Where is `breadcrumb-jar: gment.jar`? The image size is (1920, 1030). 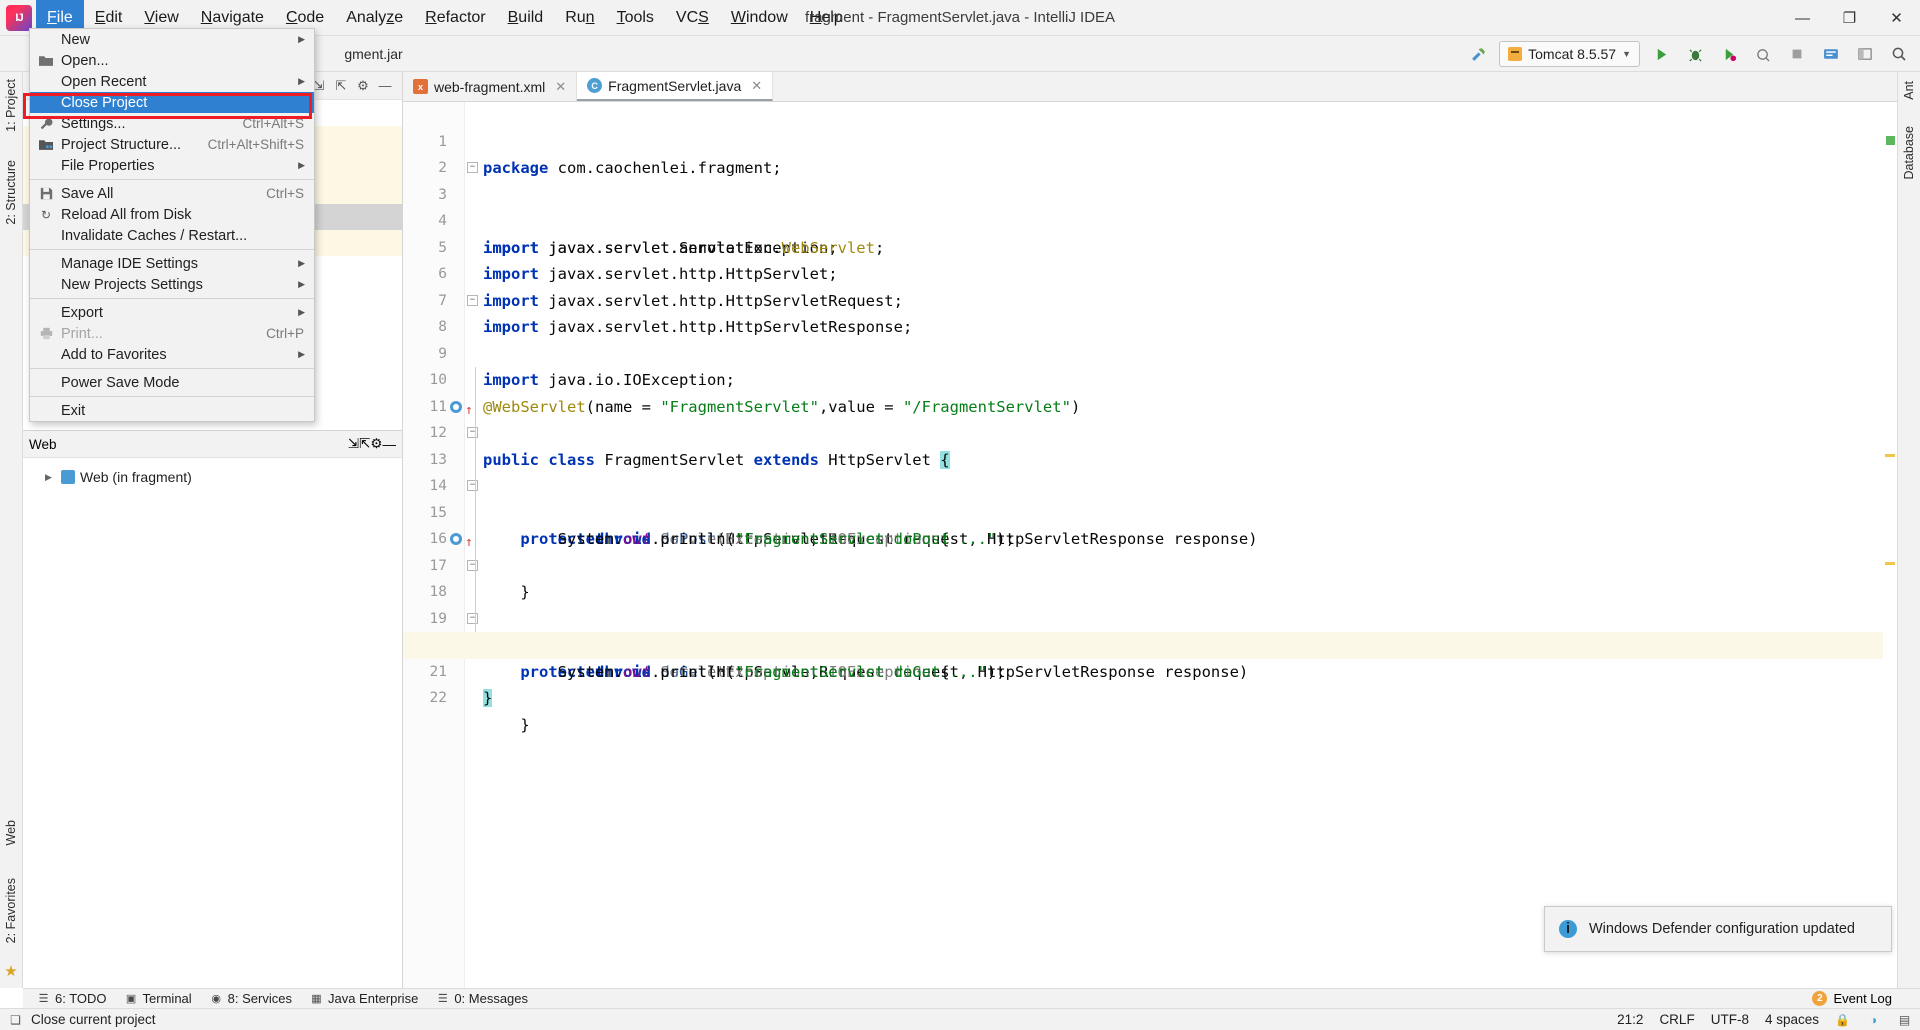 breadcrumb-jar: gment.jar is located at coordinates (373, 54).